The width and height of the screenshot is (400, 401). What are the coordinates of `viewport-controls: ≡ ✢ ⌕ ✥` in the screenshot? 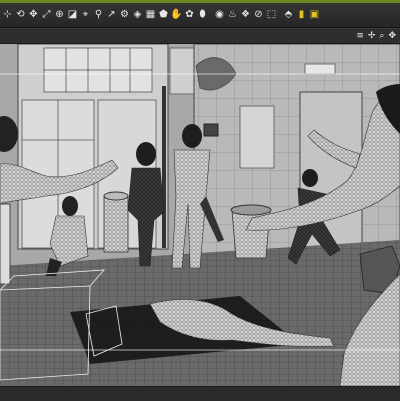 It's located at (374, 36).